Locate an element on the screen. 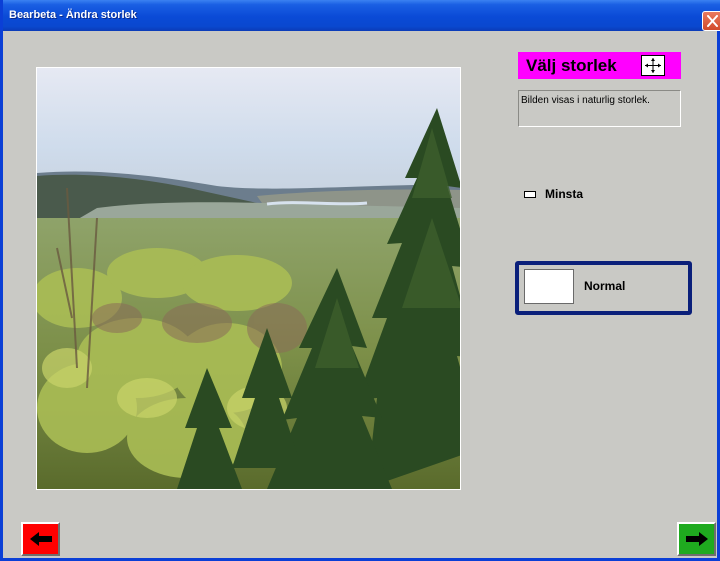 The image size is (720, 561). size-heading: Välj storlek is located at coordinates (599, 65).